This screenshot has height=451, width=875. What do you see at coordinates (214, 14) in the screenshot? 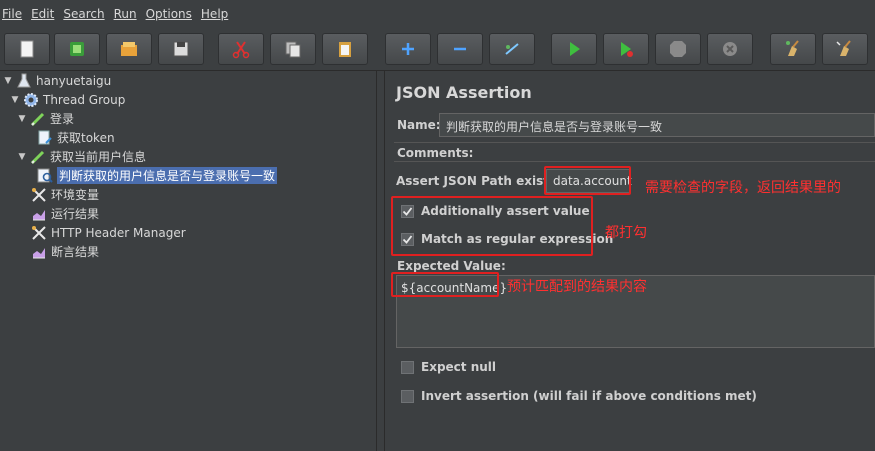
I see `menu-help: Help` at bounding box center [214, 14].